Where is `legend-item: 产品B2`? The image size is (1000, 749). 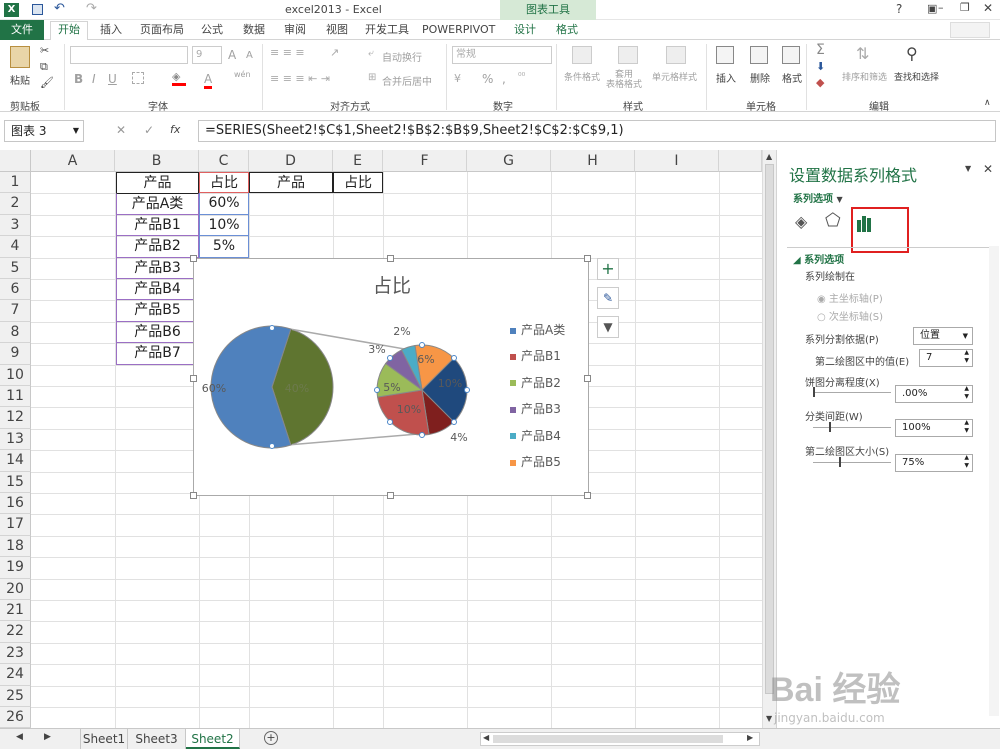 legend-item: 产品B2 is located at coordinates (535, 382).